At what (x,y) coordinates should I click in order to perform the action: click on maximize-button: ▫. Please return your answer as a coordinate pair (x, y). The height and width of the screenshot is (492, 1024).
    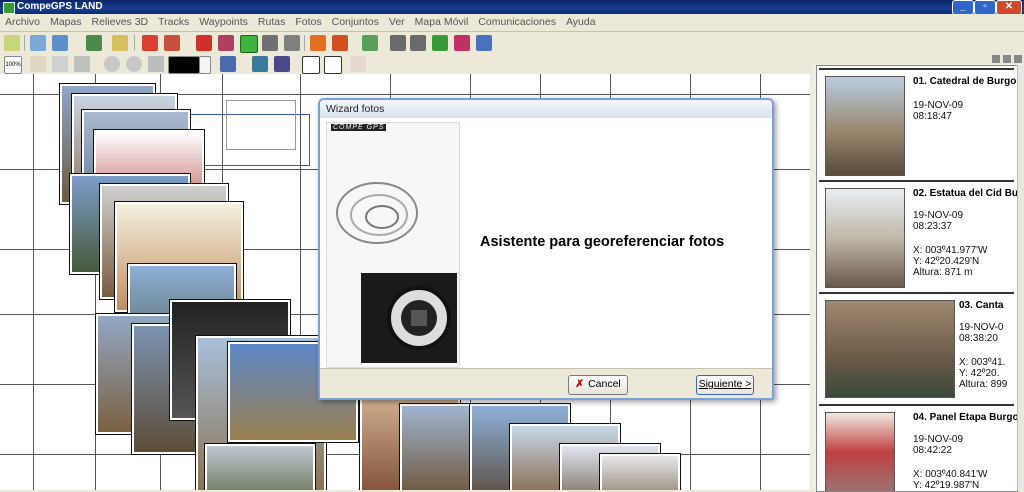
    Looking at the image, I should click on (985, 7).